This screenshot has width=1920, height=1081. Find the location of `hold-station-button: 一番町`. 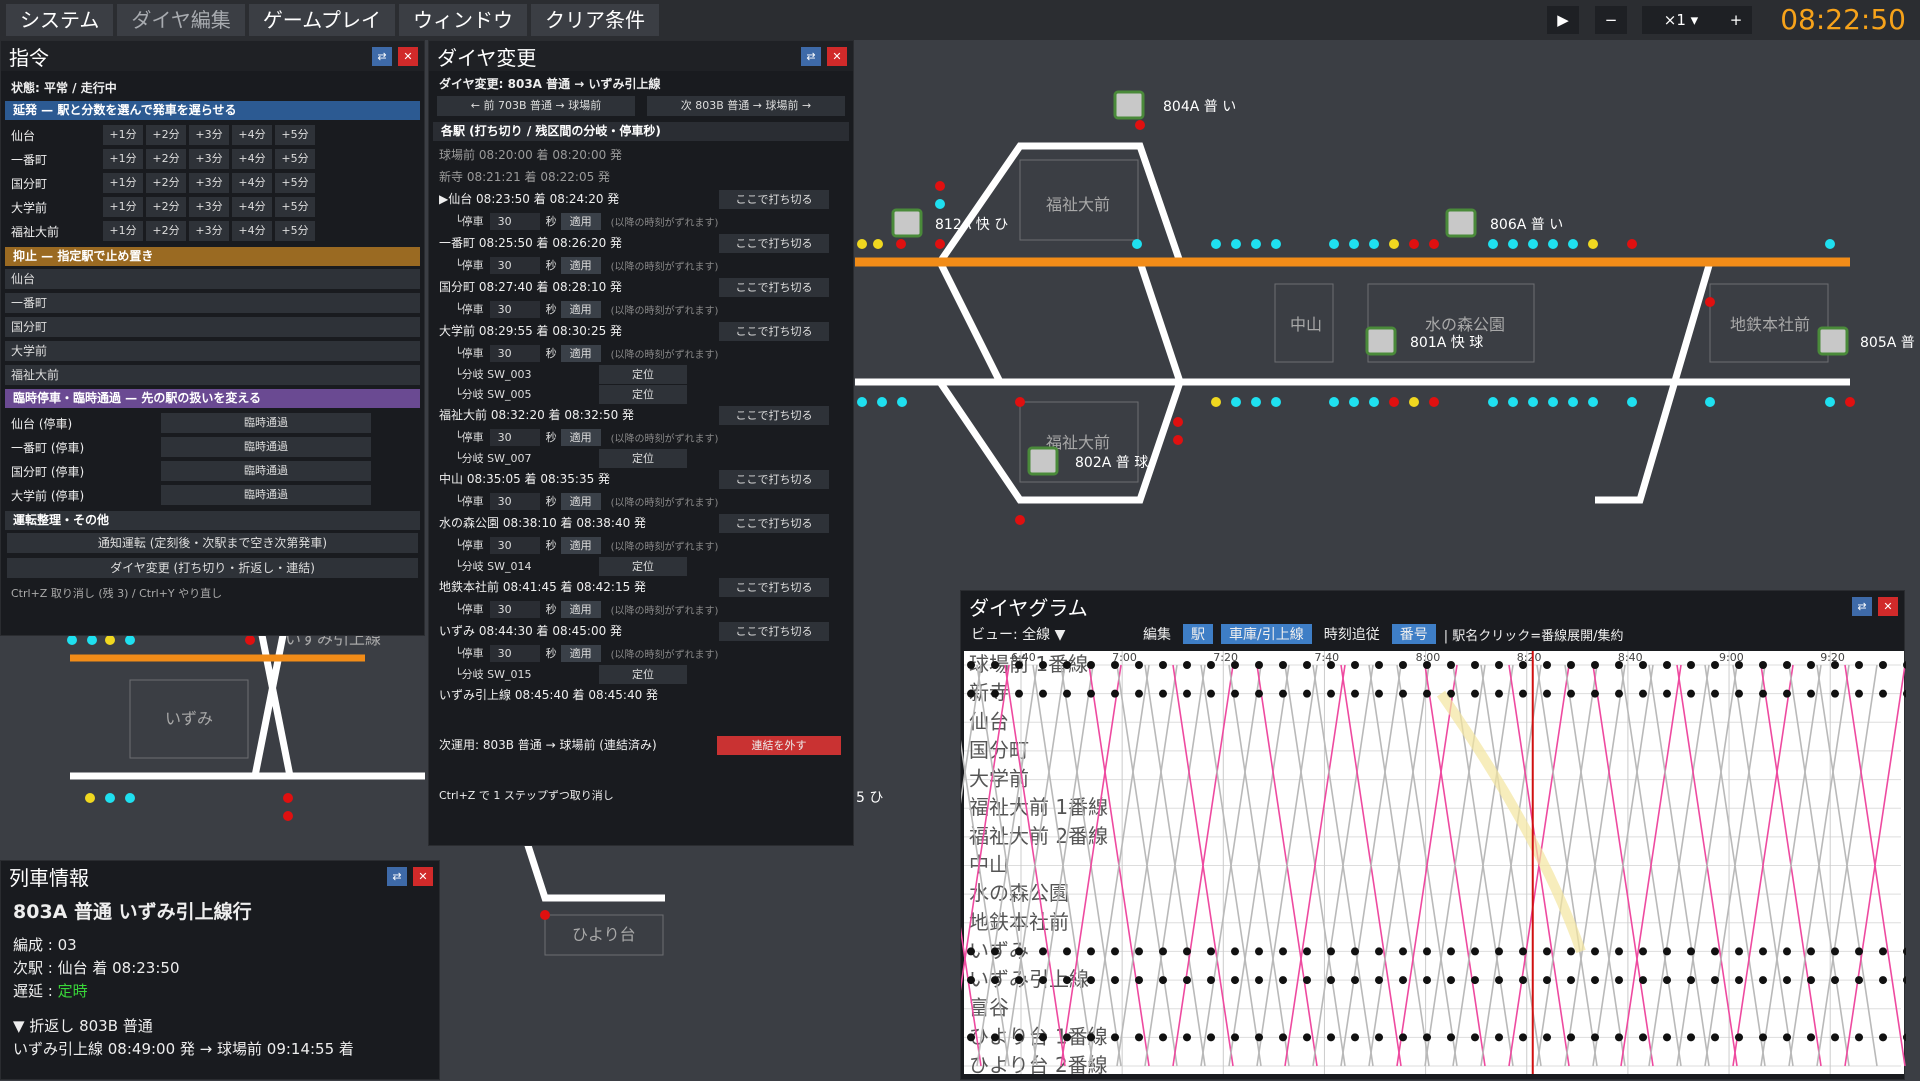

hold-station-button: 一番町 is located at coordinates (212, 303).